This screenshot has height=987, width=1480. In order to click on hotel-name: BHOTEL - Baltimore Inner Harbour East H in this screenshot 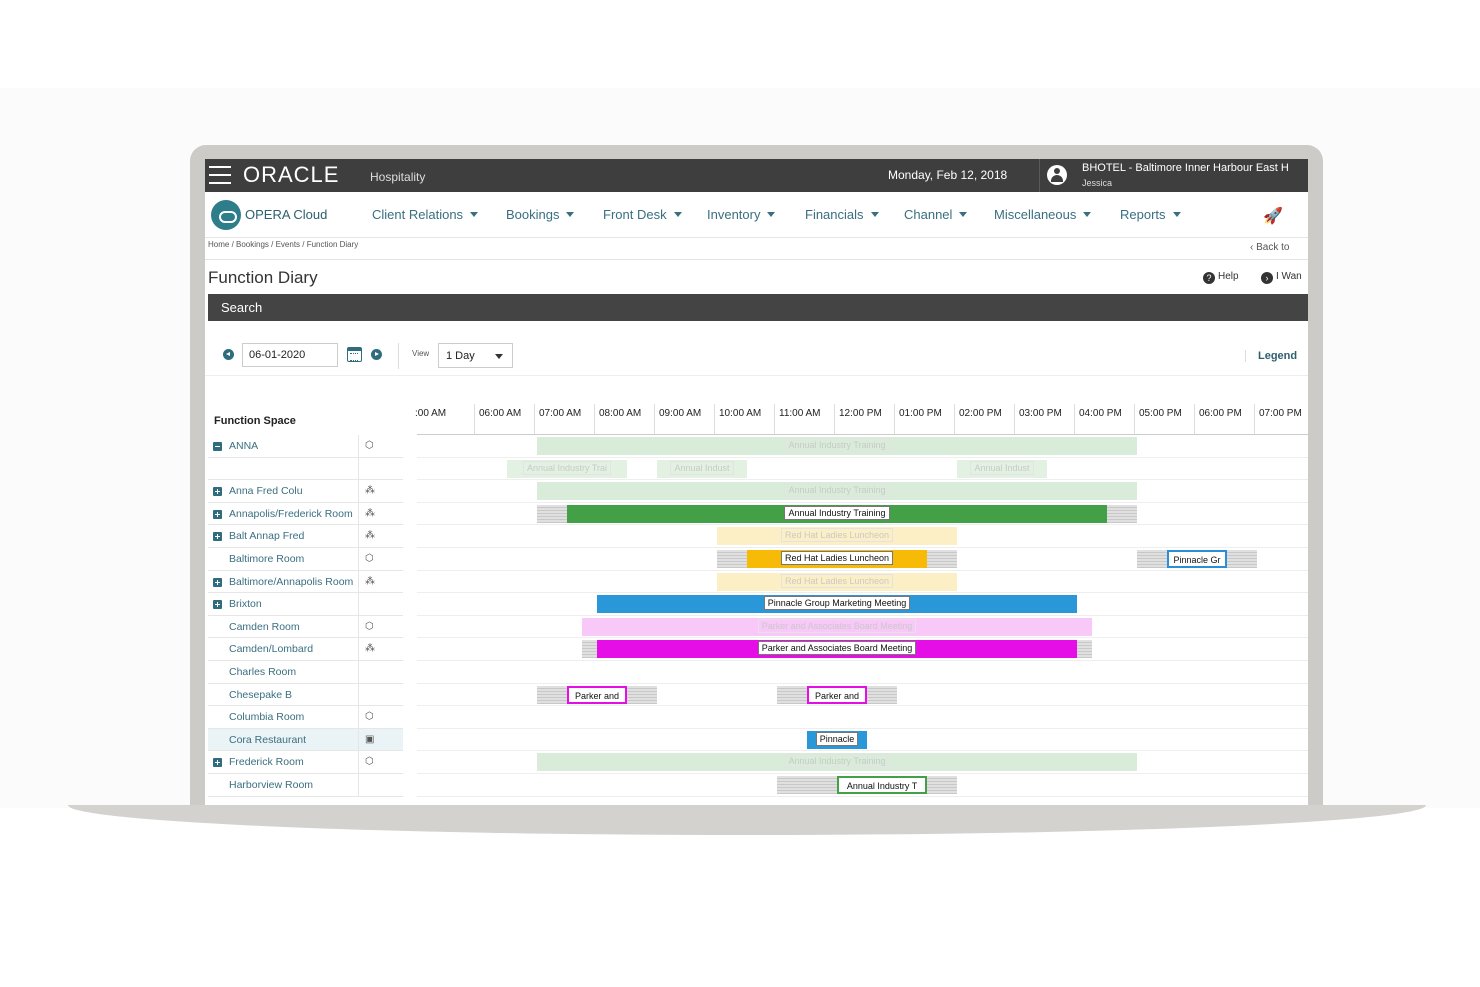, I will do `click(1185, 168)`.